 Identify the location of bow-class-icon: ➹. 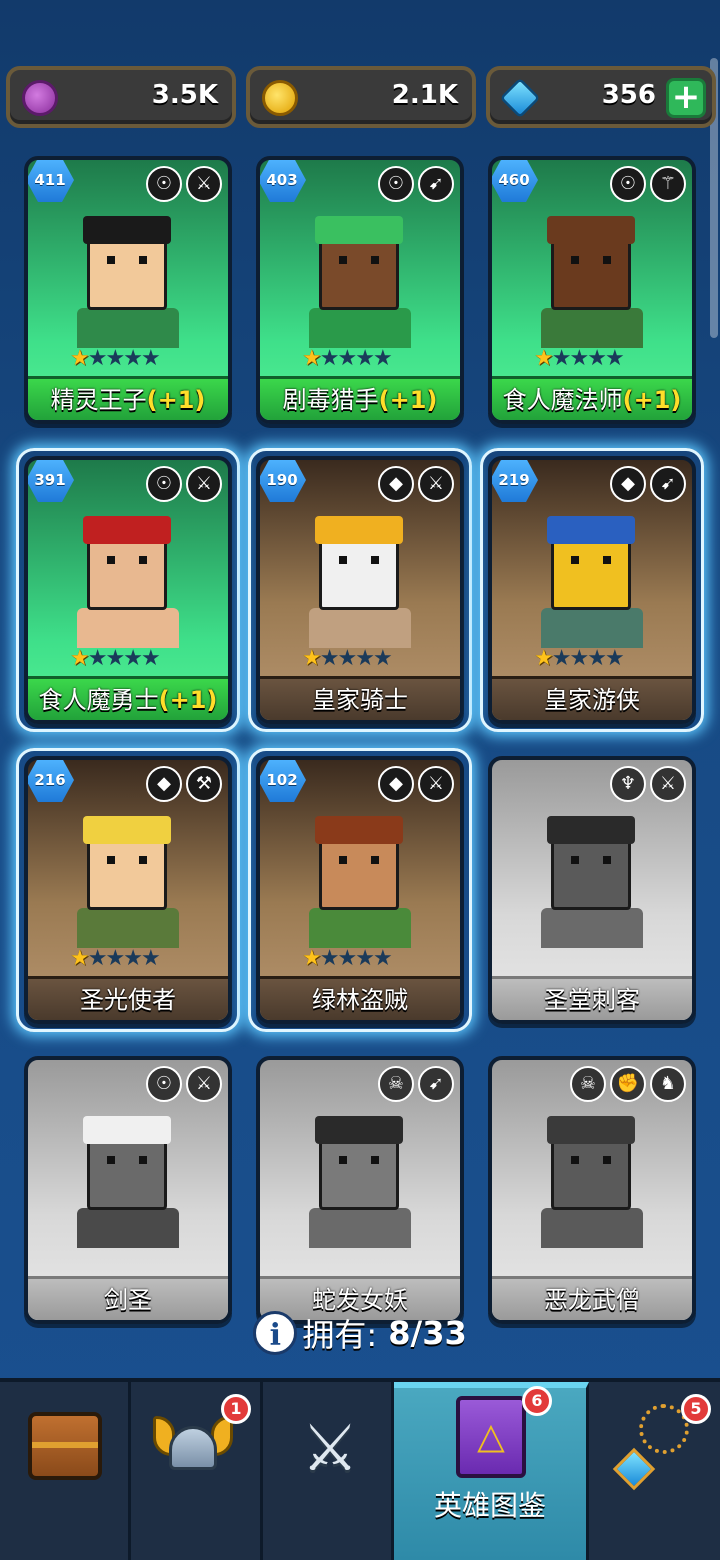
(436, 1084).